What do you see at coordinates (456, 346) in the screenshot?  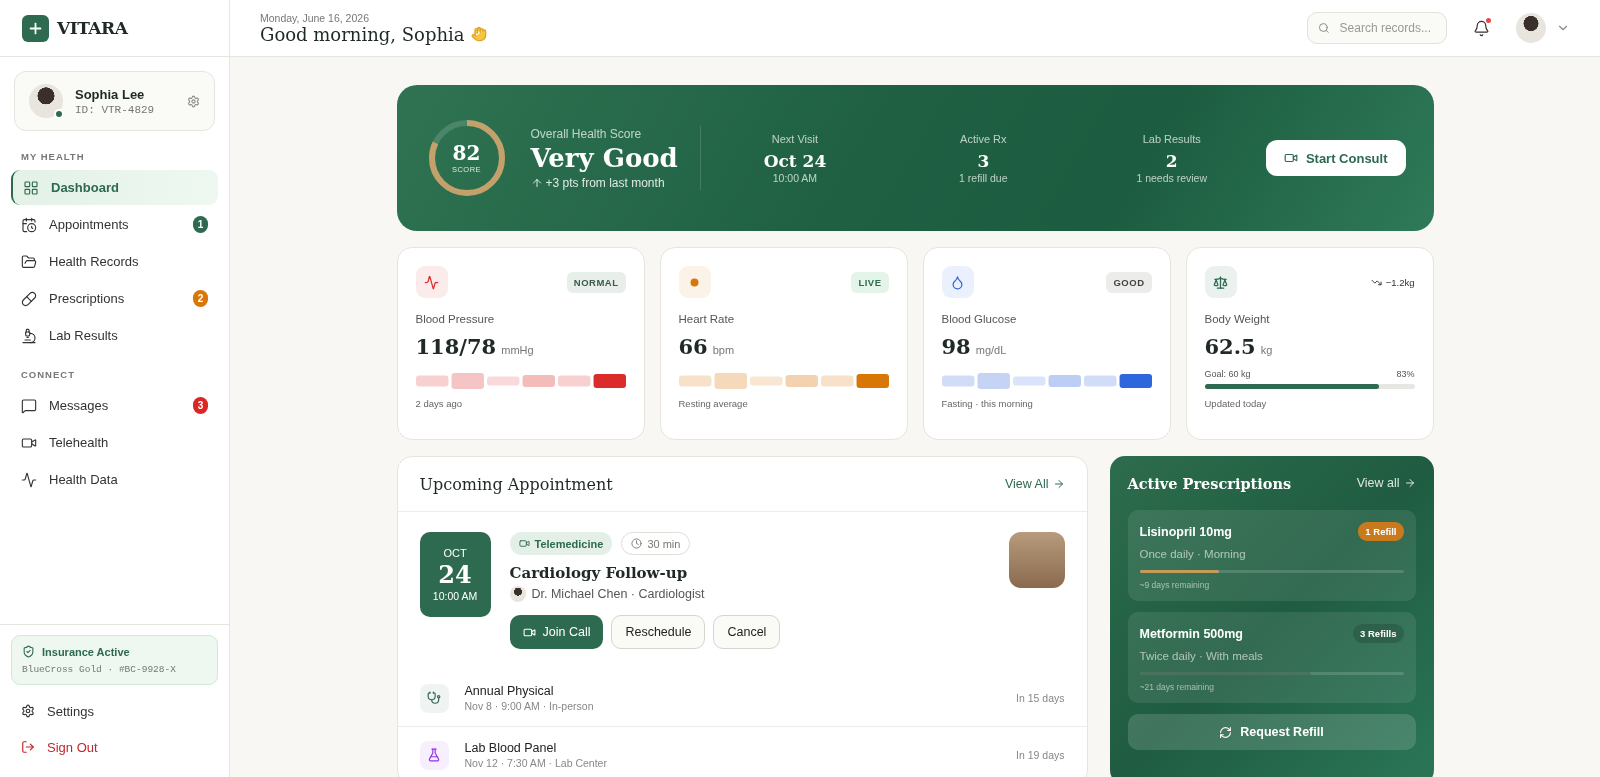 I see `metric-value: 118/78` at bounding box center [456, 346].